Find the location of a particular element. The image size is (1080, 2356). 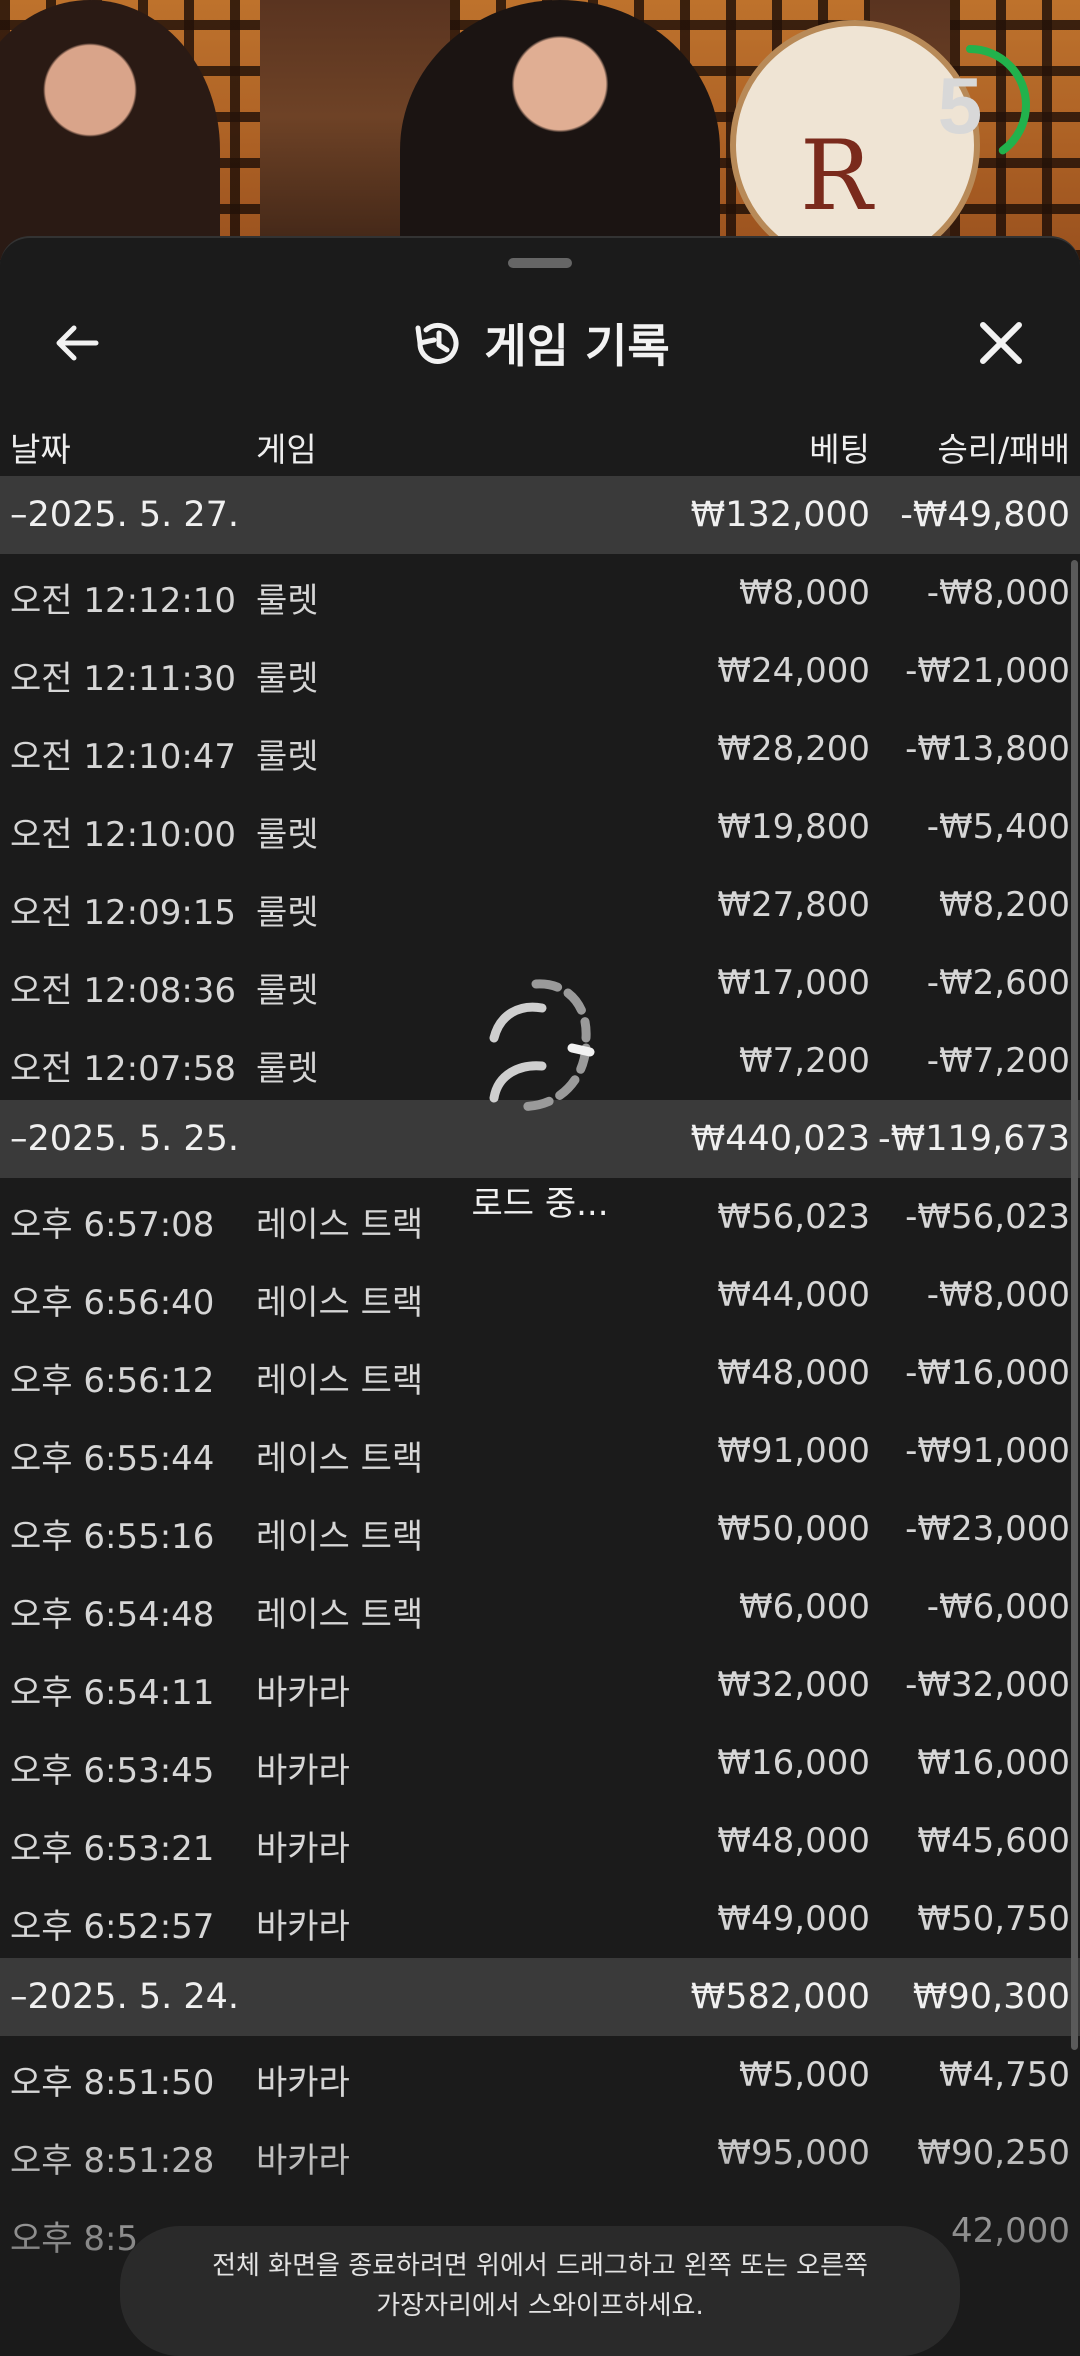

row-time: 오전 12:12:10 is located at coordinates (123, 601).